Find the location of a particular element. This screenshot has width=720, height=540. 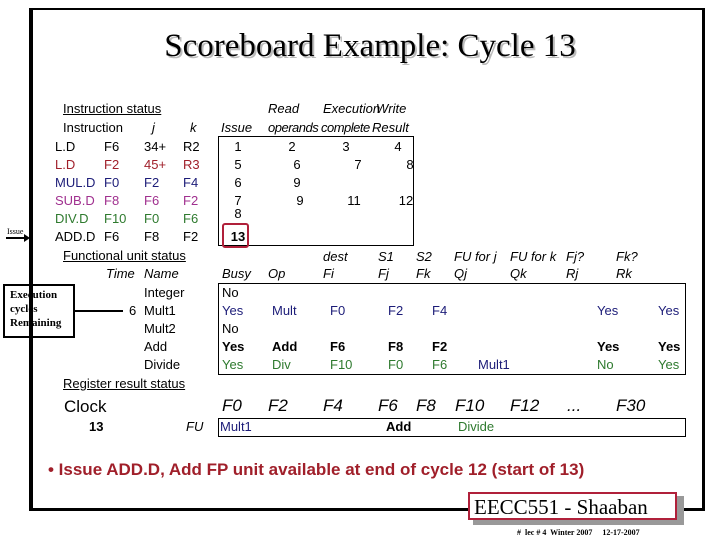

exec-complete-cycle: 3 is located at coordinates (346, 146).